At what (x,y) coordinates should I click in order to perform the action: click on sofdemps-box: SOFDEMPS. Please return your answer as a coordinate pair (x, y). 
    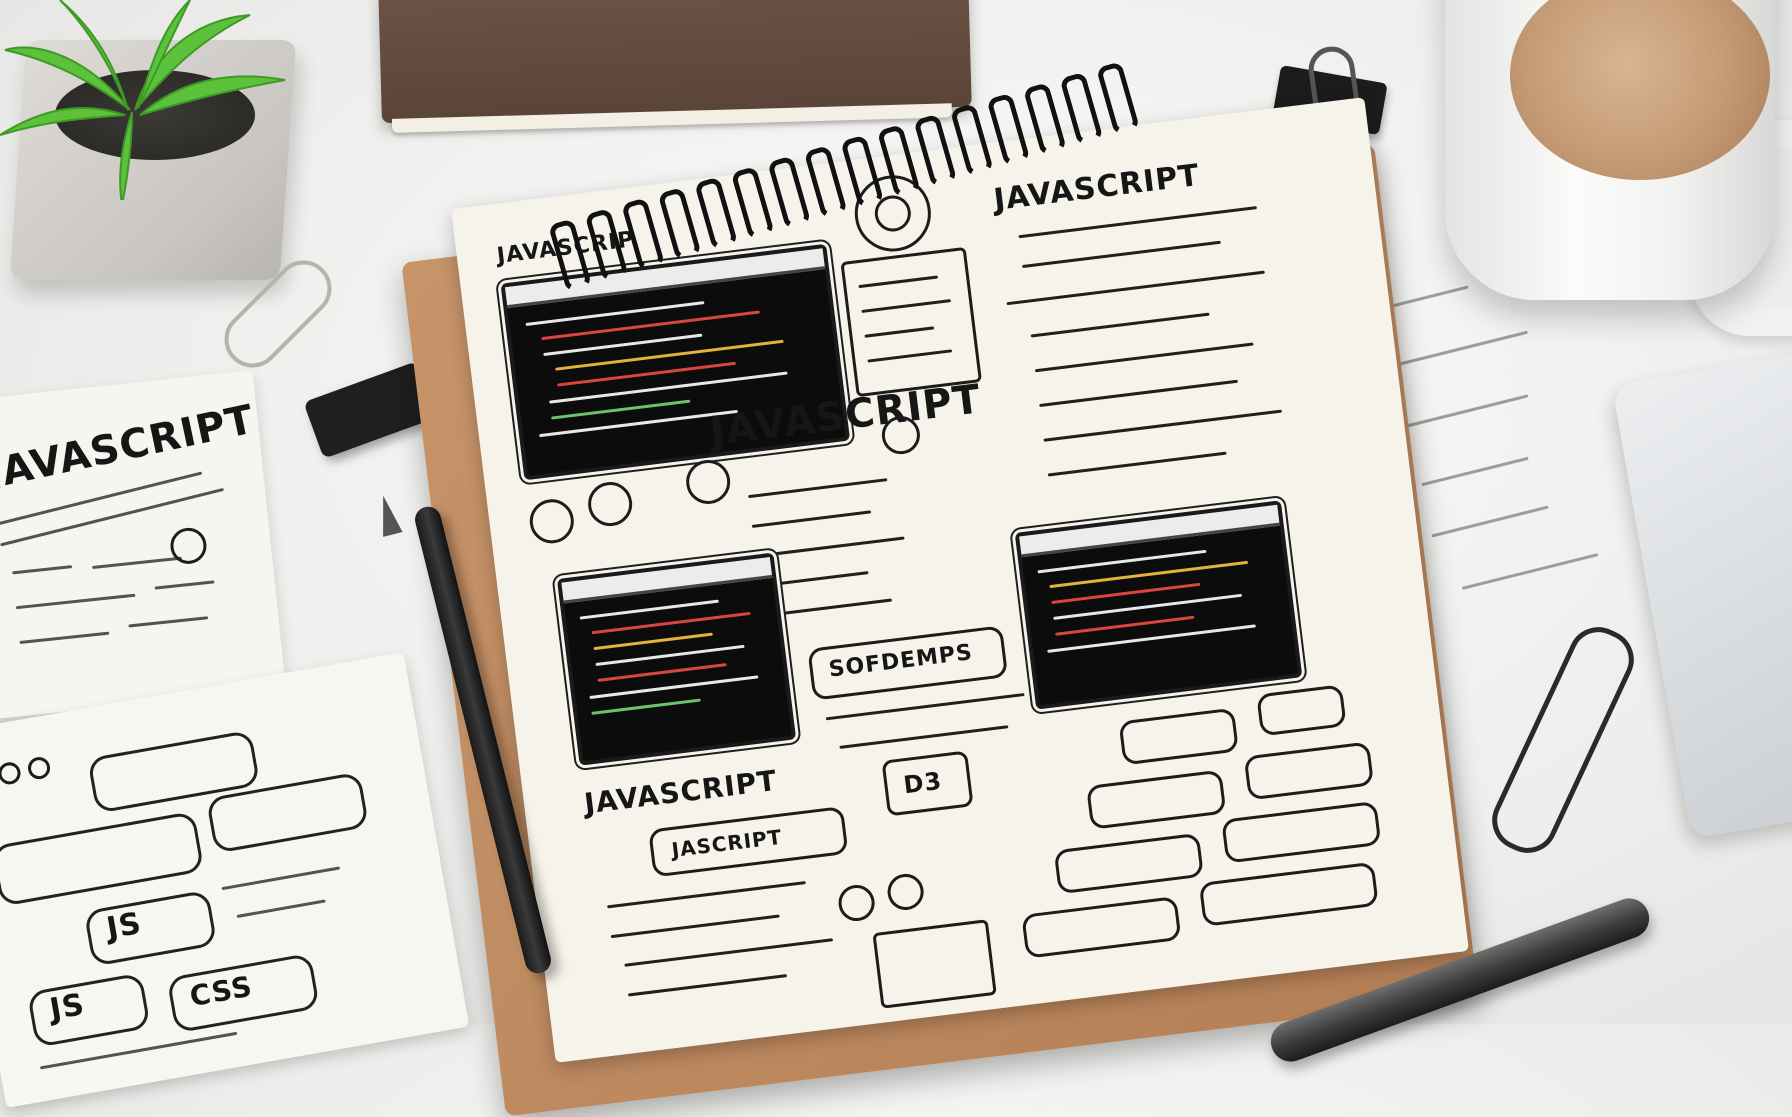
    Looking at the image, I should click on (908, 663).